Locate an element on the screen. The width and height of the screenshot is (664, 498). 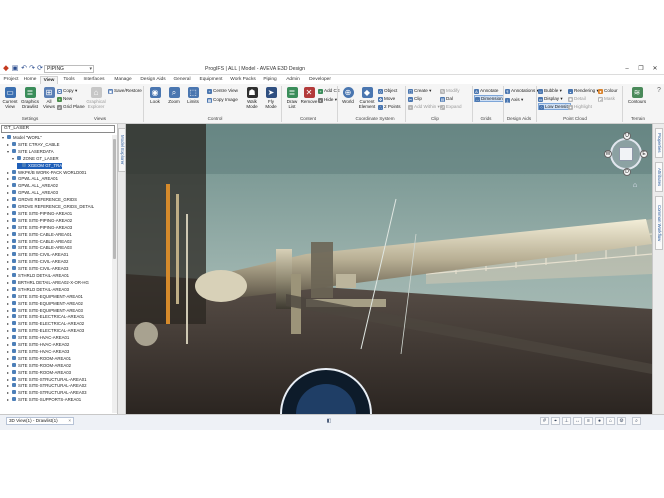
tab-model-explorer: Model Explorer is located at coordinates (122, 150).